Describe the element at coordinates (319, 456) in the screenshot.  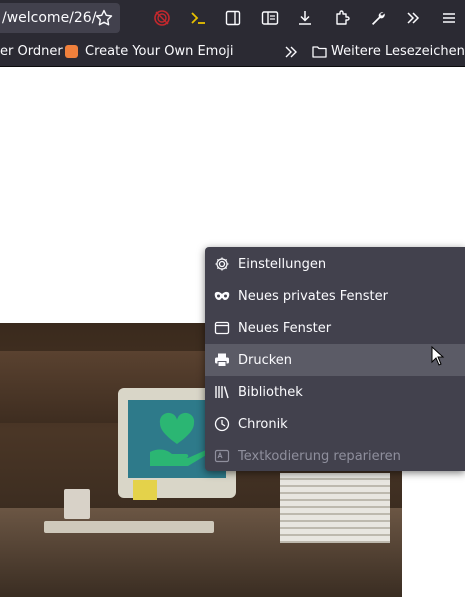
I see `menu-item-label: Textkodierung reparieren` at that location.